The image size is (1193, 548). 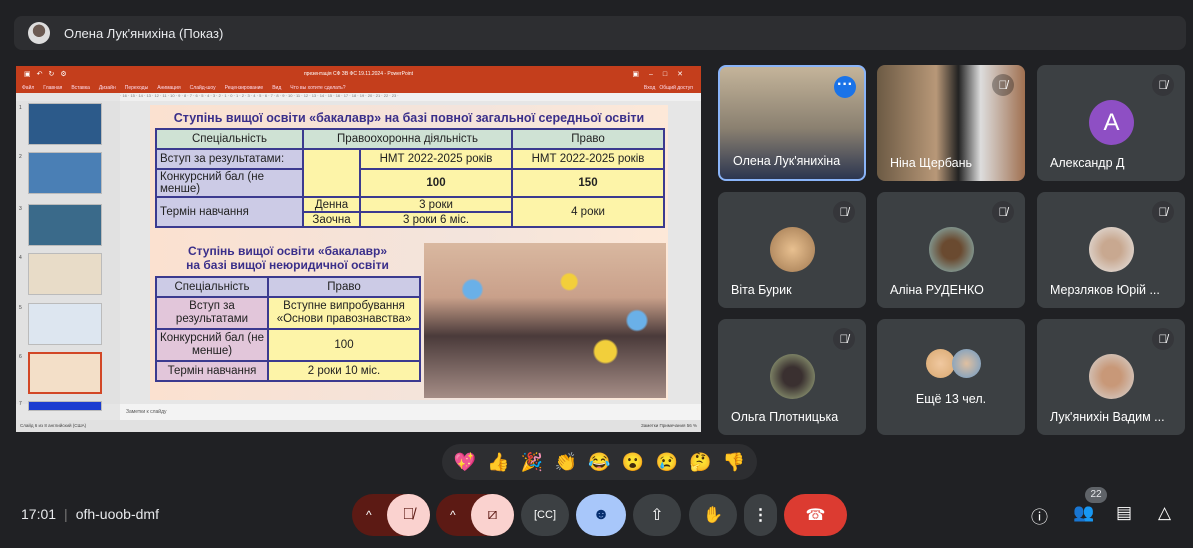 I want to click on more-count: Ещё 13 чел., so click(x=951, y=399).